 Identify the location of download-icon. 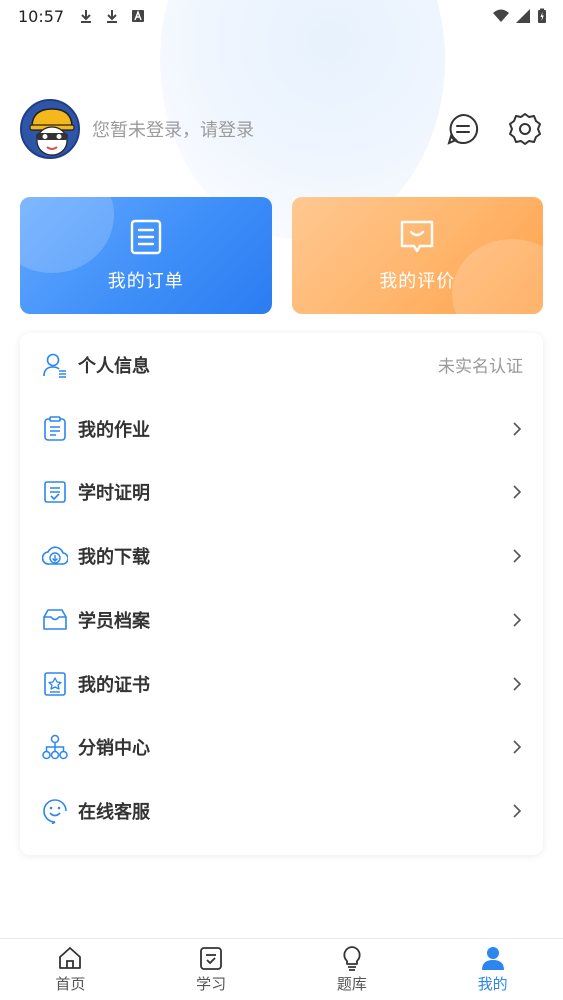
(55, 555).